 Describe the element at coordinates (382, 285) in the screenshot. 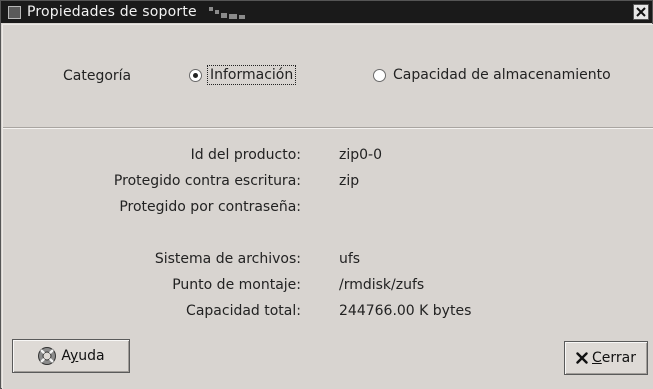

I see `property-value: /rmdisk/zufs` at that location.